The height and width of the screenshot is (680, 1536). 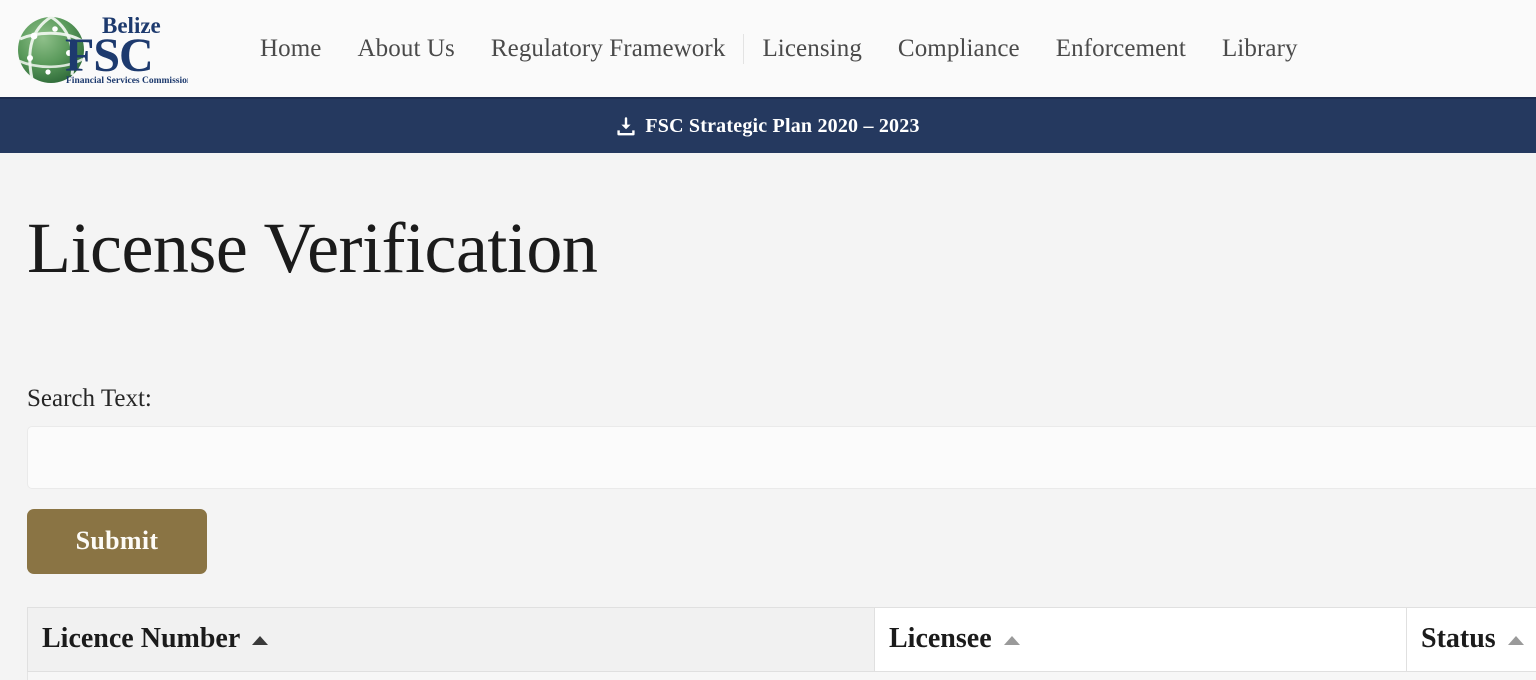 I want to click on page-title: License Verification, so click(x=312, y=248).